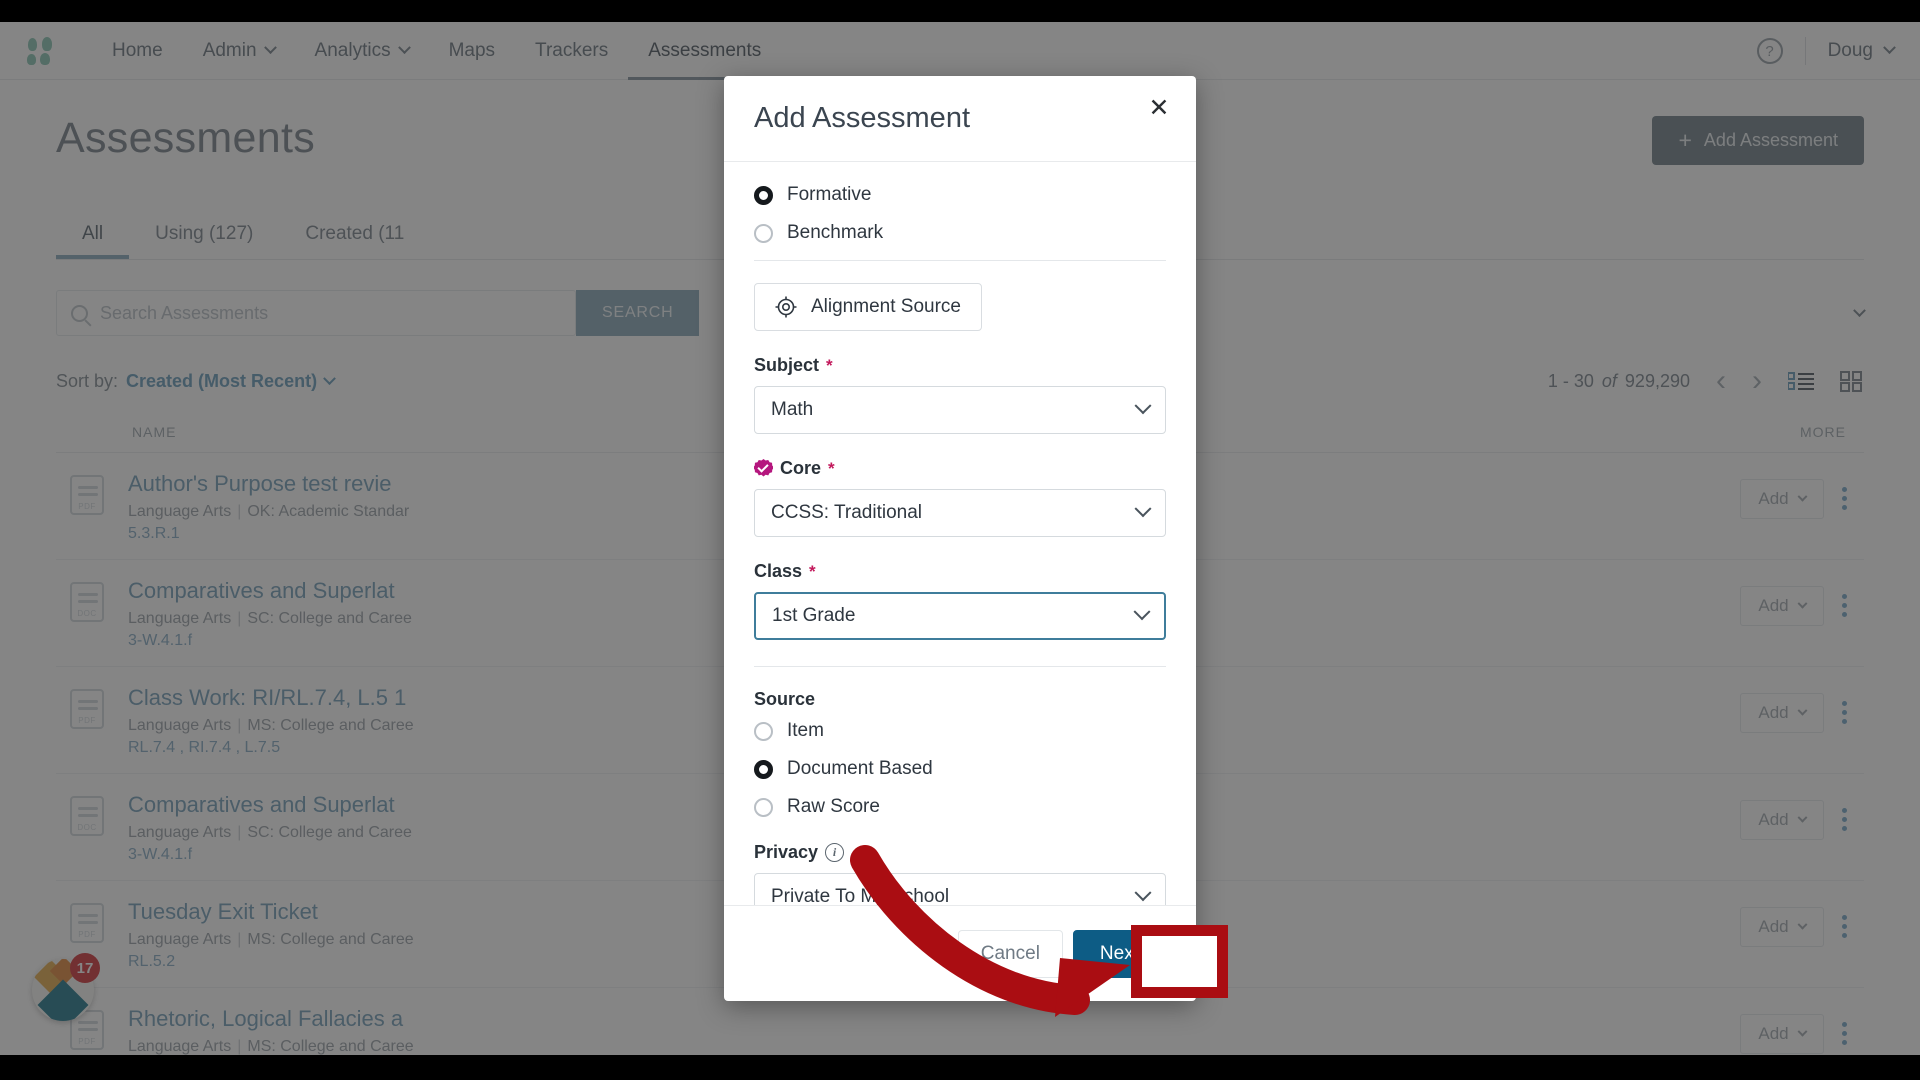  What do you see at coordinates (1010, 953) in the screenshot?
I see `cancel-button: Cancel` at bounding box center [1010, 953].